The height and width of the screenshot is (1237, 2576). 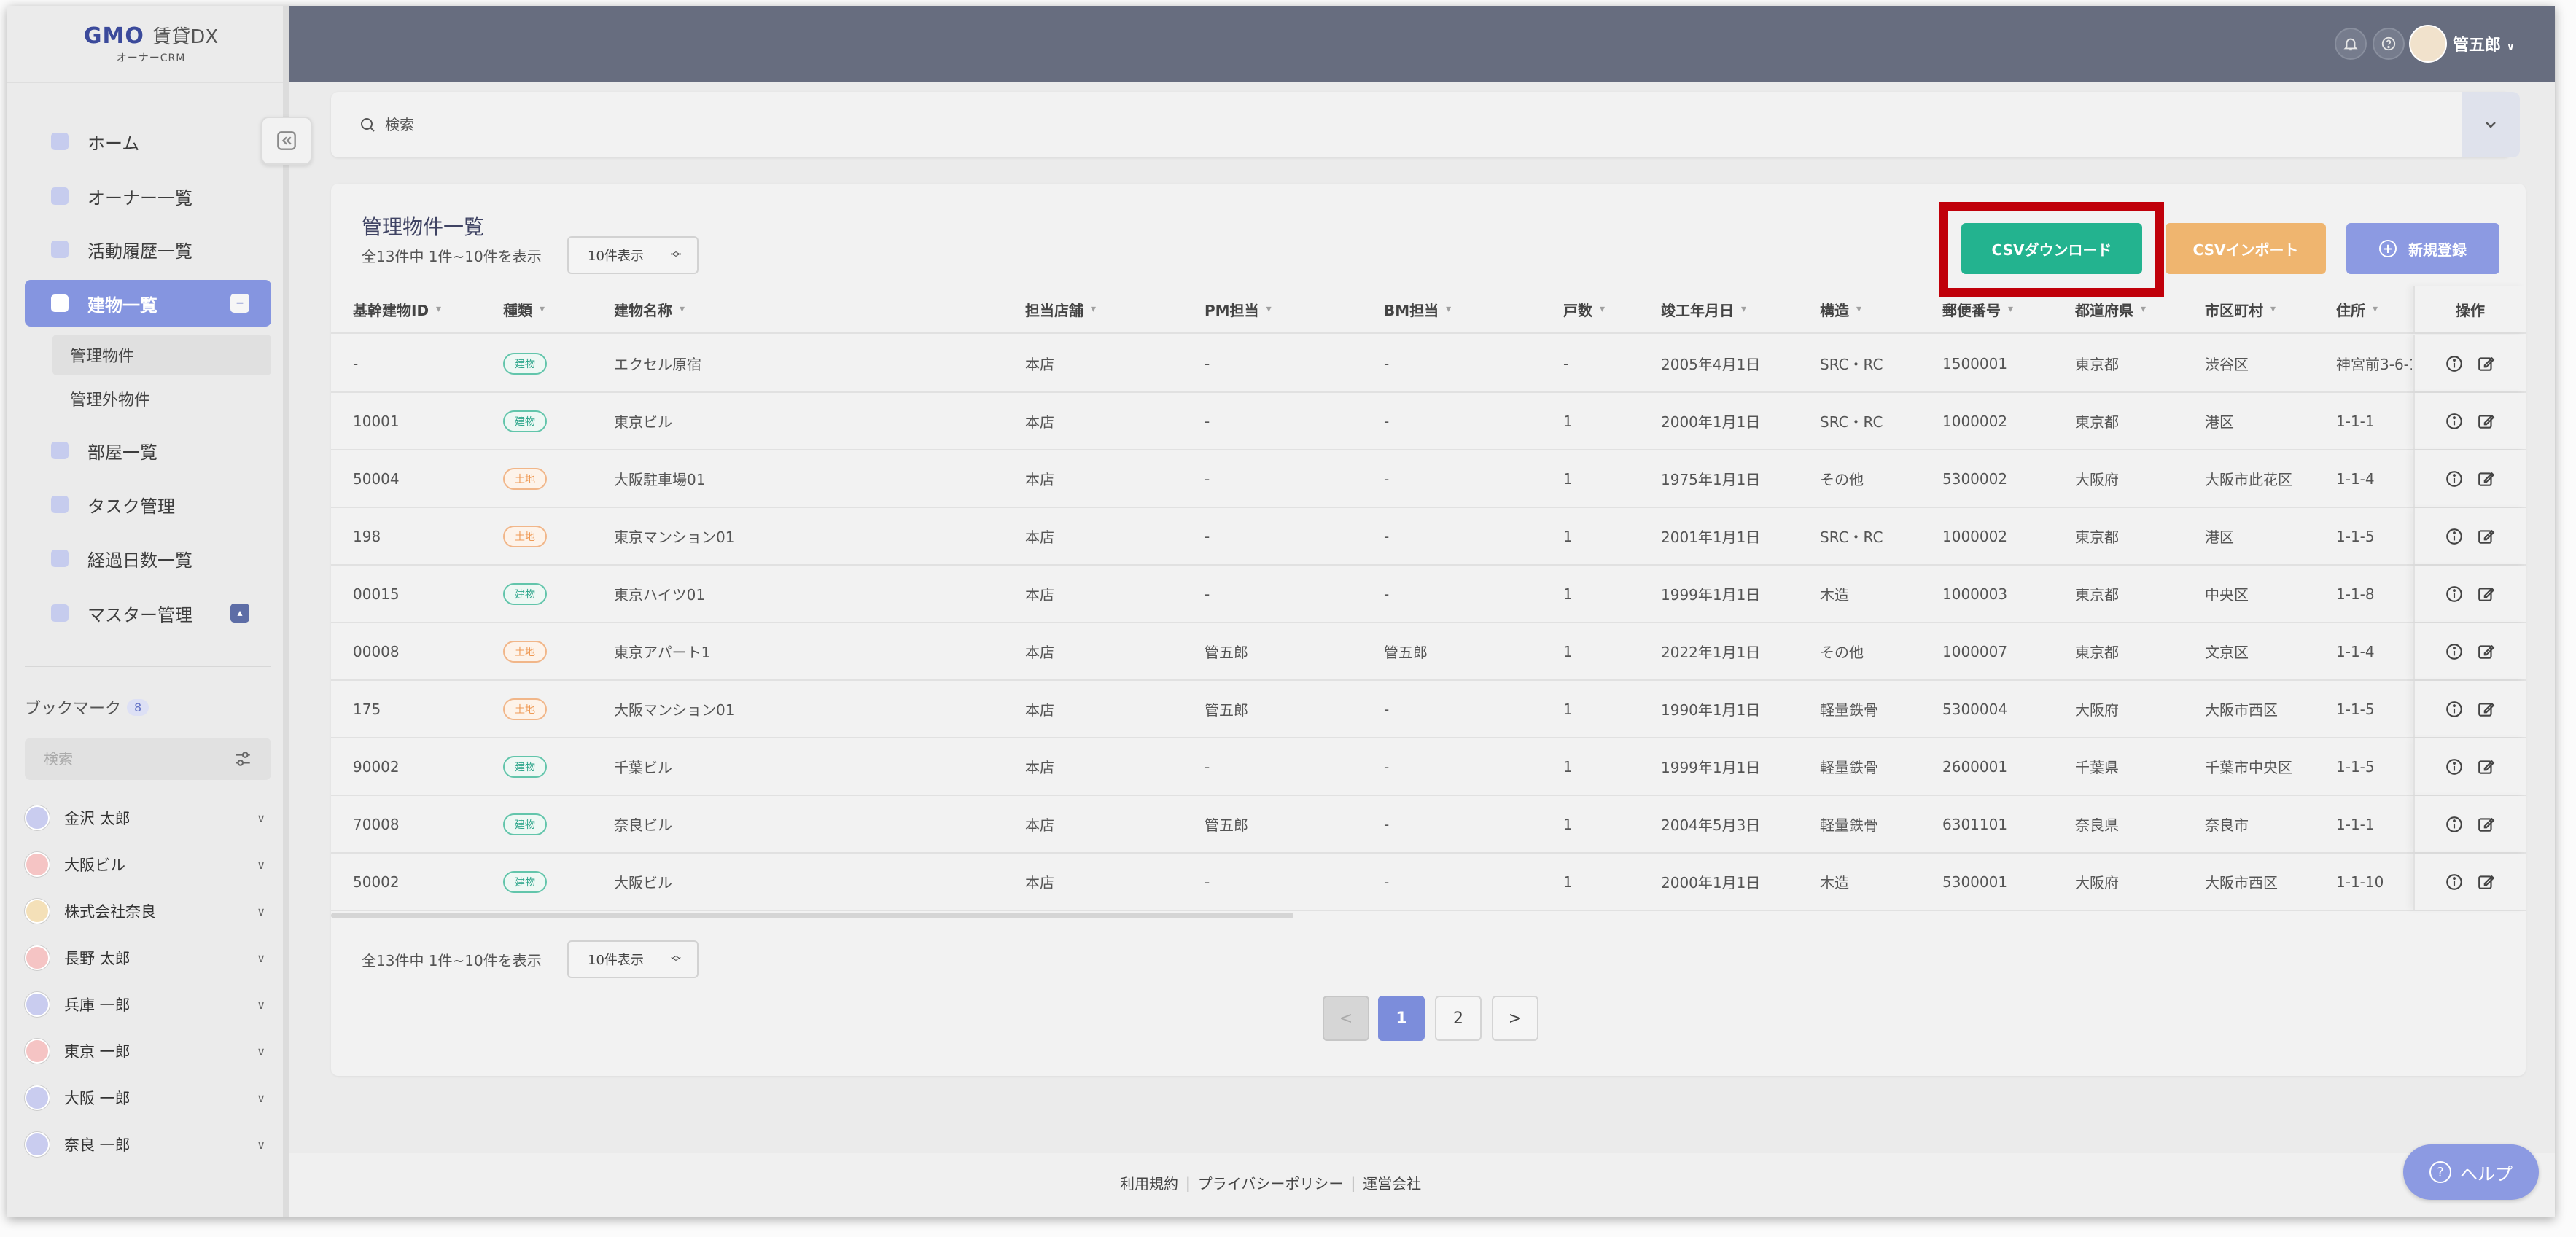 I want to click on logo: GMO 賃貸DX オーナーCRM, so click(x=150, y=43).